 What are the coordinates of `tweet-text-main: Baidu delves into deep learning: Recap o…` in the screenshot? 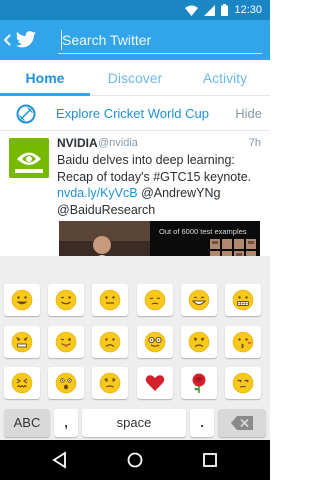 It's located at (154, 168).